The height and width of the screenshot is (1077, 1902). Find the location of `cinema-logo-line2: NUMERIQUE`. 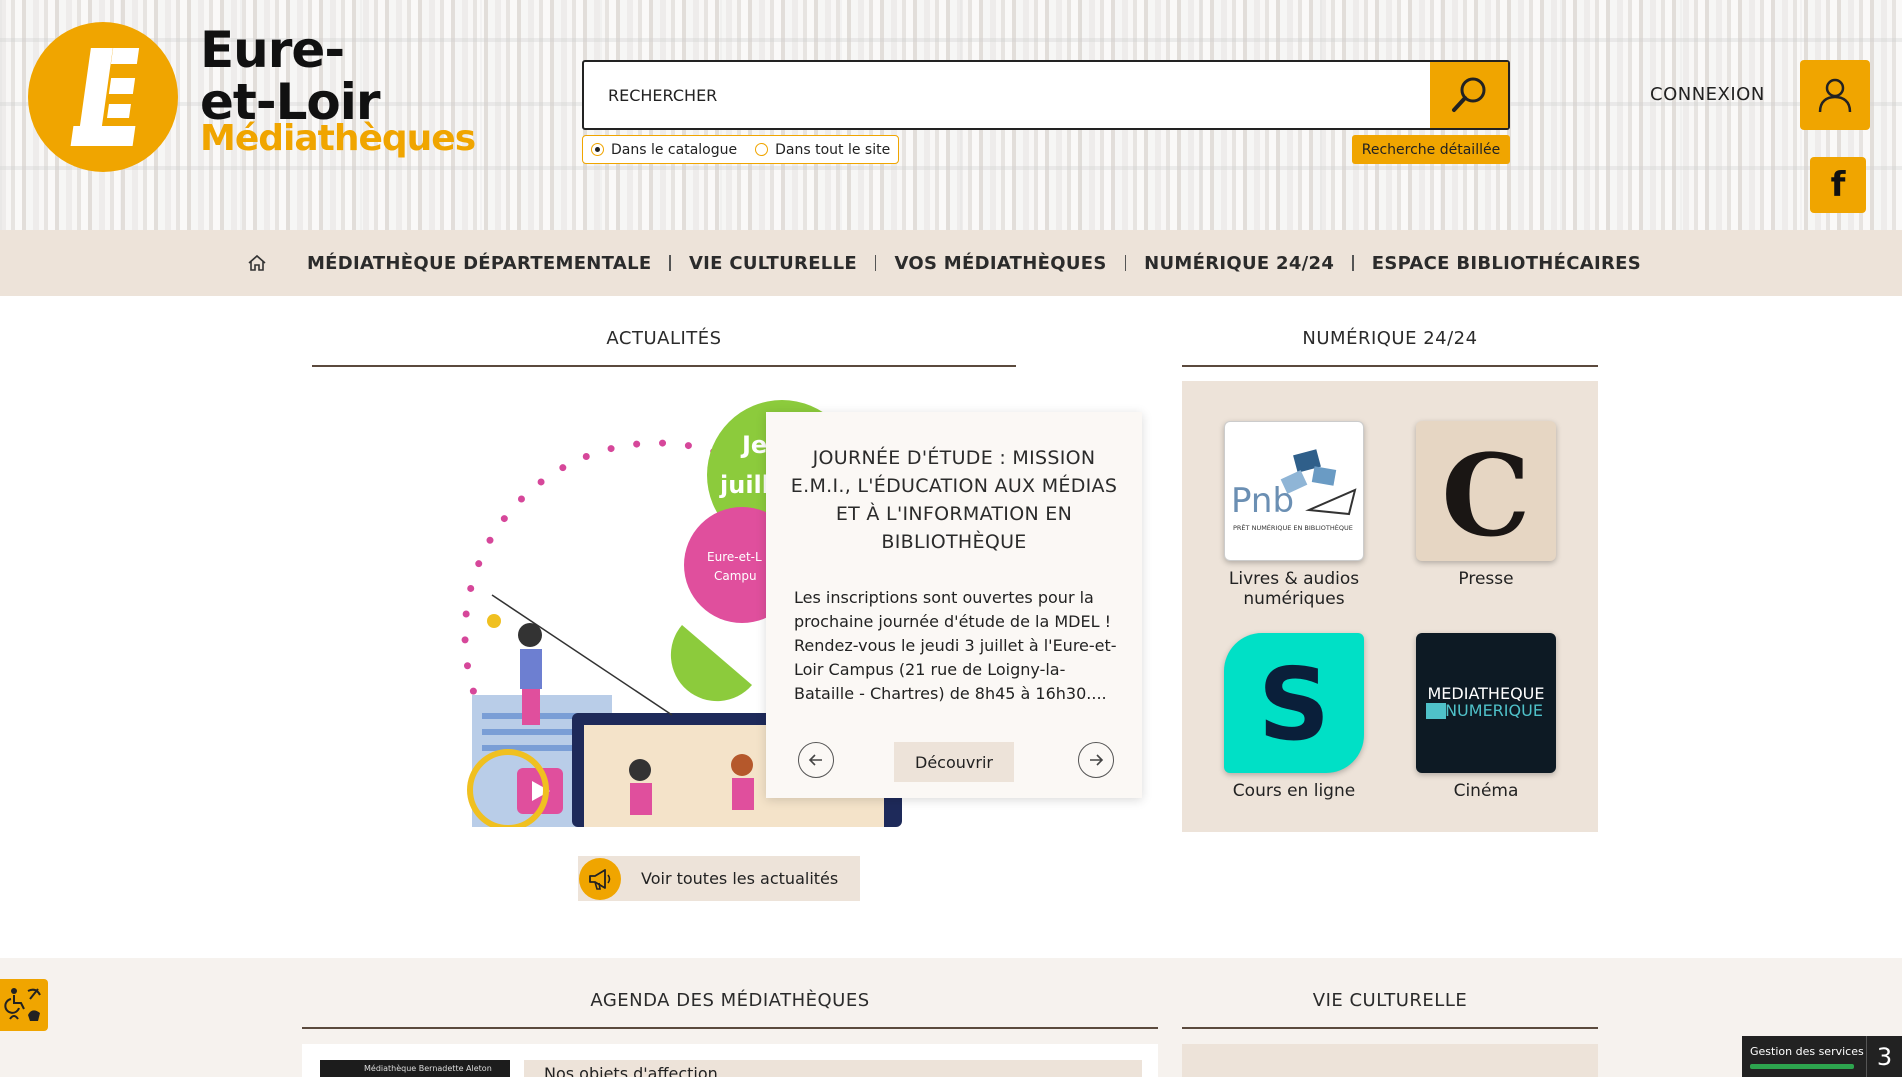

cinema-logo-line2: NUMERIQUE is located at coordinates (1494, 710).